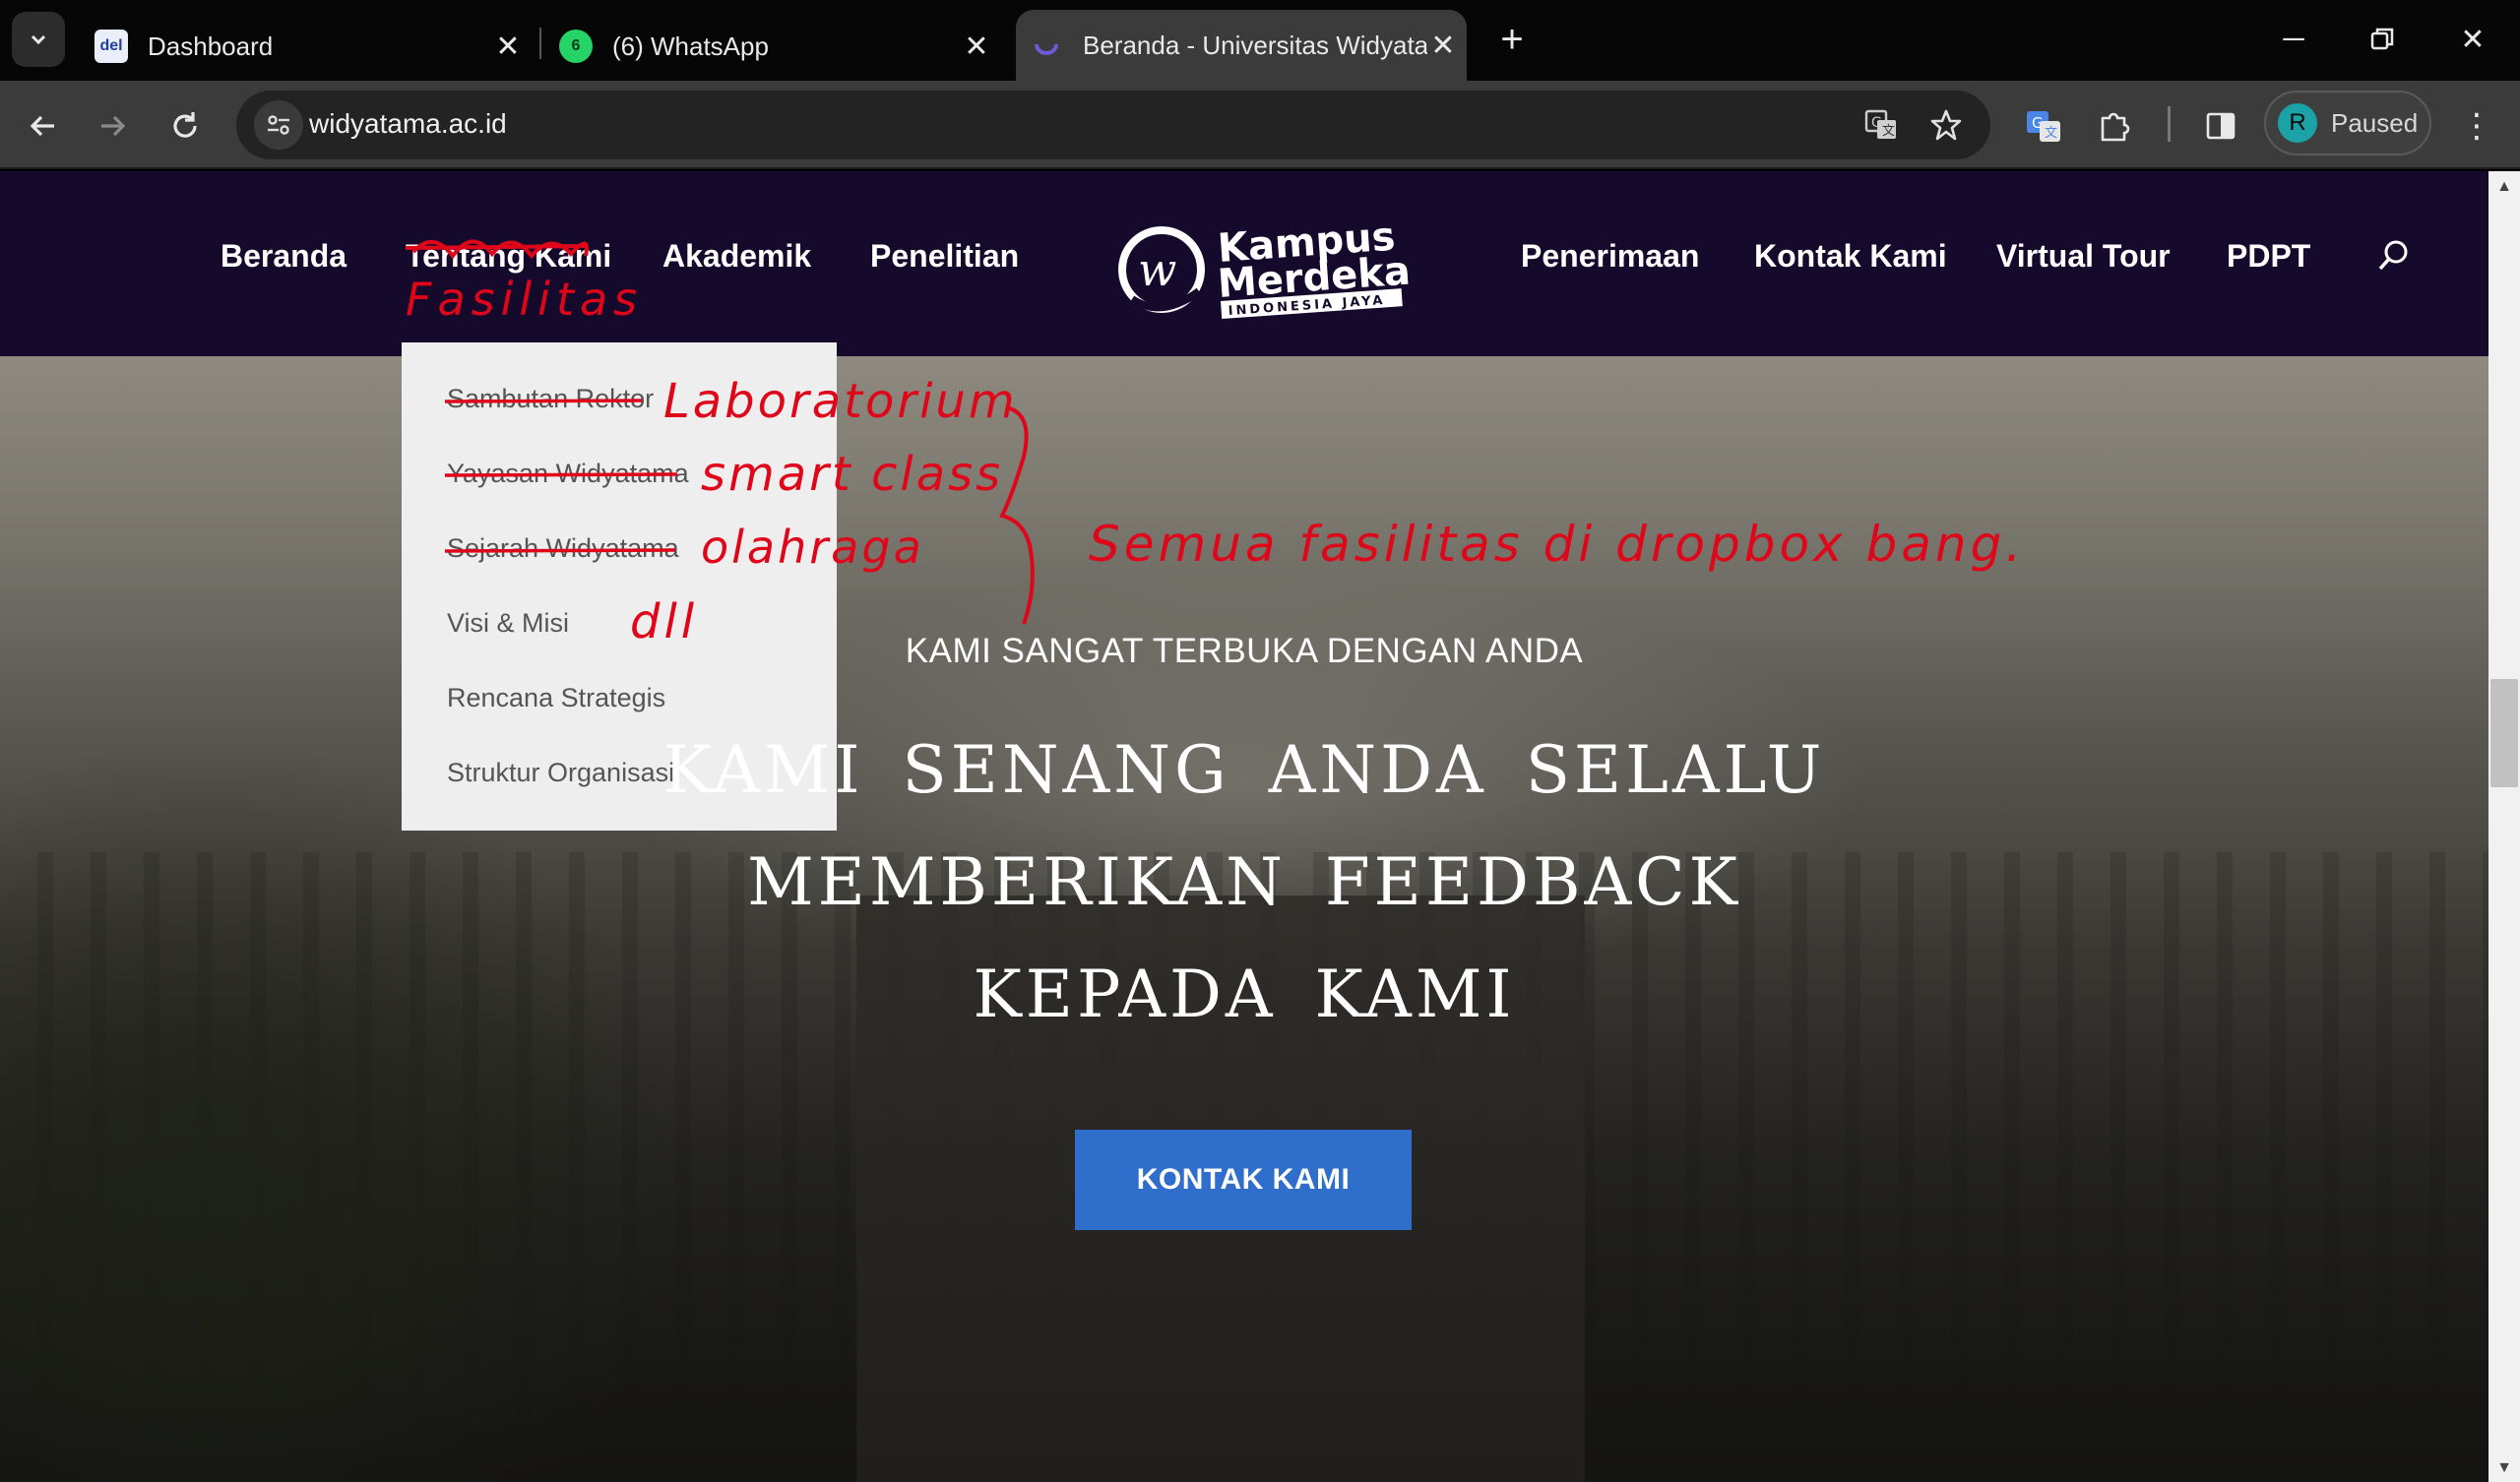 This screenshot has width=2520, height=1482. I want to click on chevron-down-icon, so click(38, 39).